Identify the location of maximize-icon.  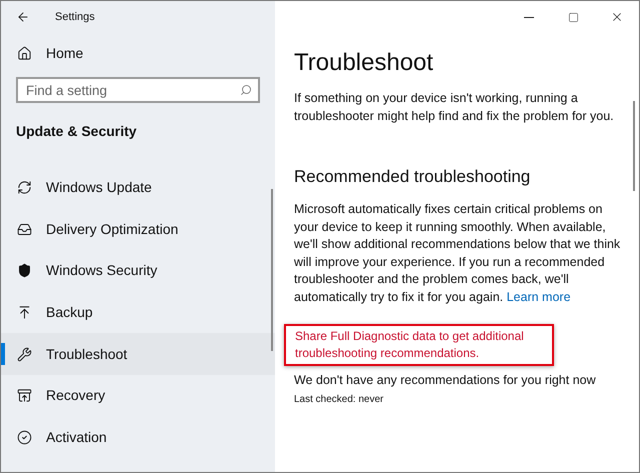
(573, 17).